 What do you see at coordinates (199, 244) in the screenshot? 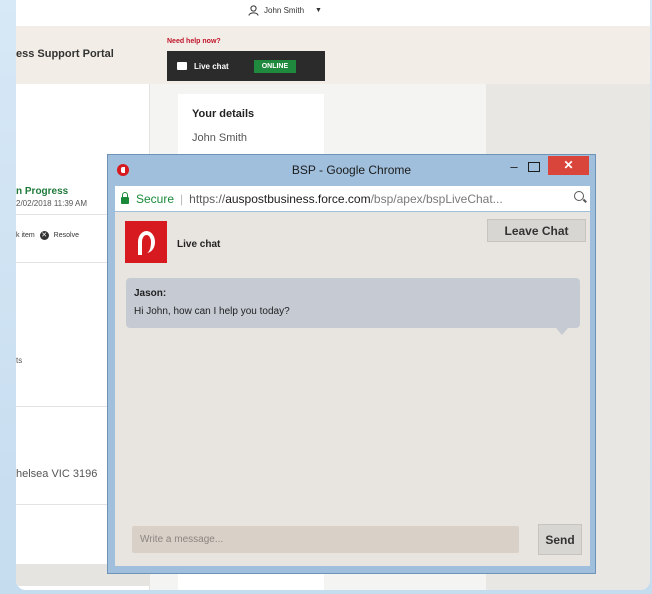
I see `chat-title: Live chat` at bounding box center [199, 244].